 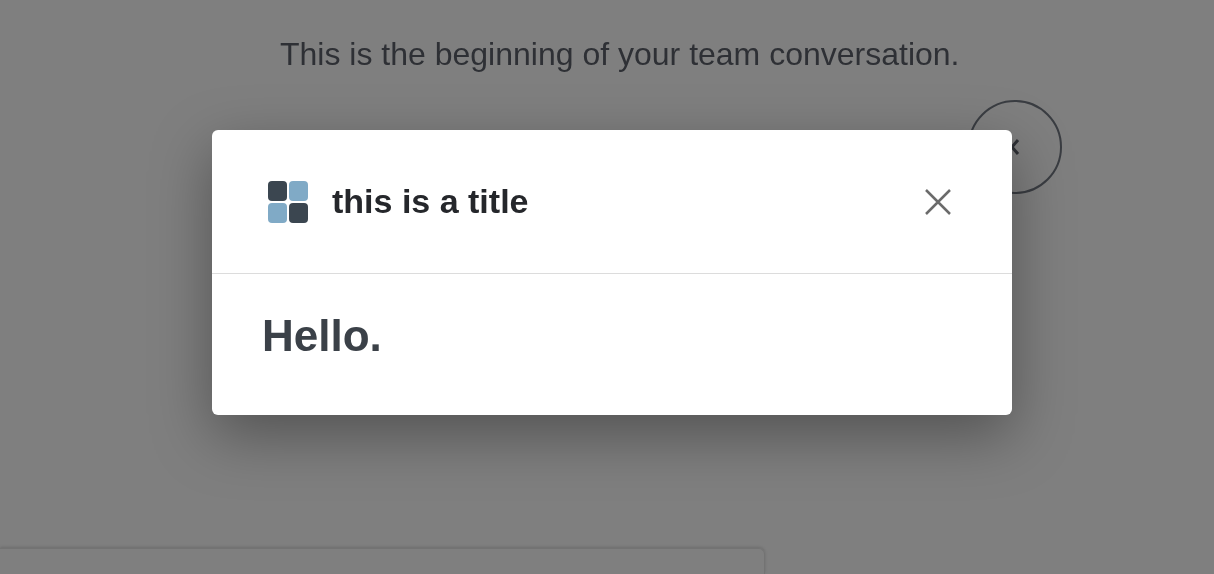 I want to click on dialog-title: this is a title, so click(x=430, y=201).